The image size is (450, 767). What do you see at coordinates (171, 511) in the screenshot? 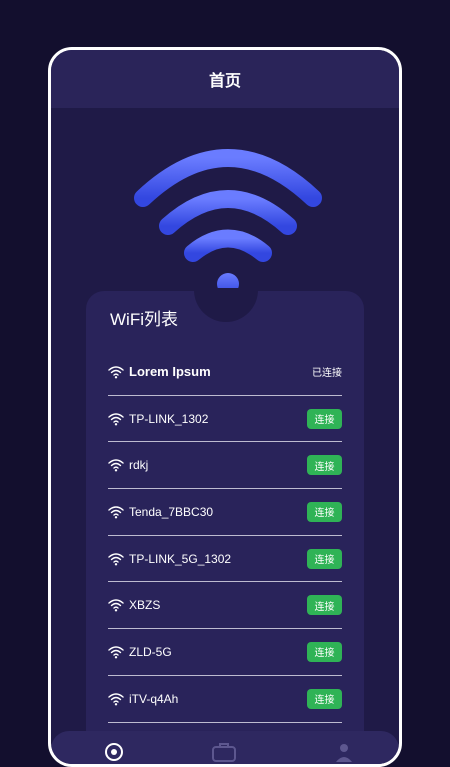
I see `network-name: Tenda_7BBC30` at bounding box center [171, 511].